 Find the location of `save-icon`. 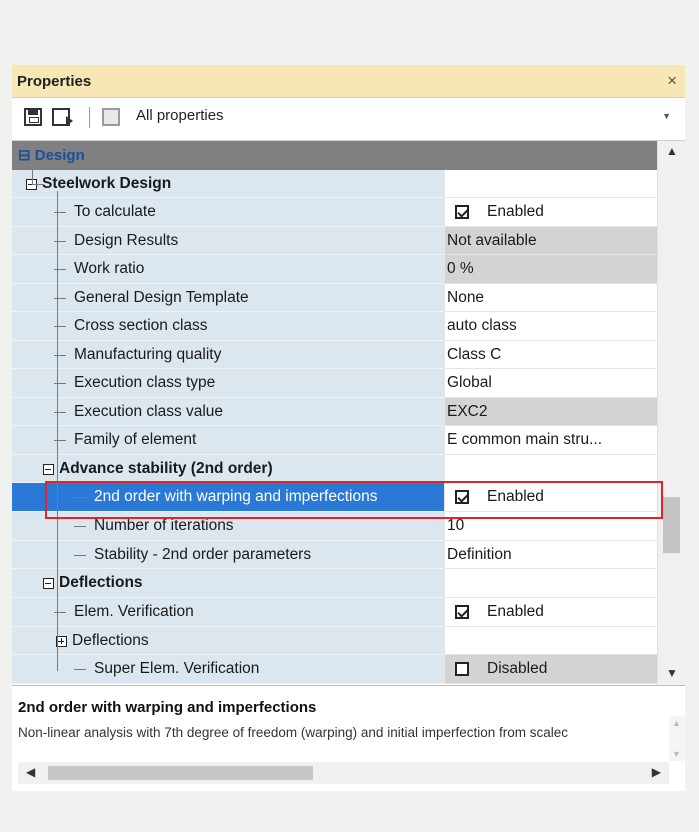

save-icon is located at coordinates (33, 117).